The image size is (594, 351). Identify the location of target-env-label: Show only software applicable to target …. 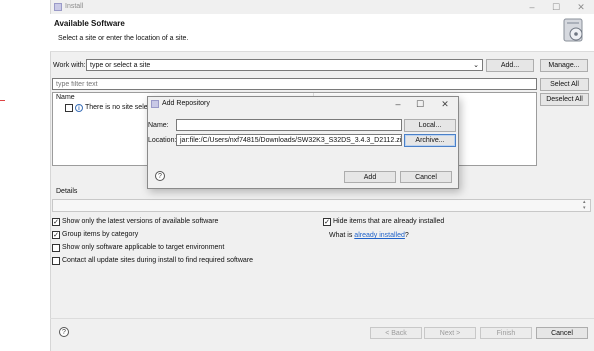
(143, 247).